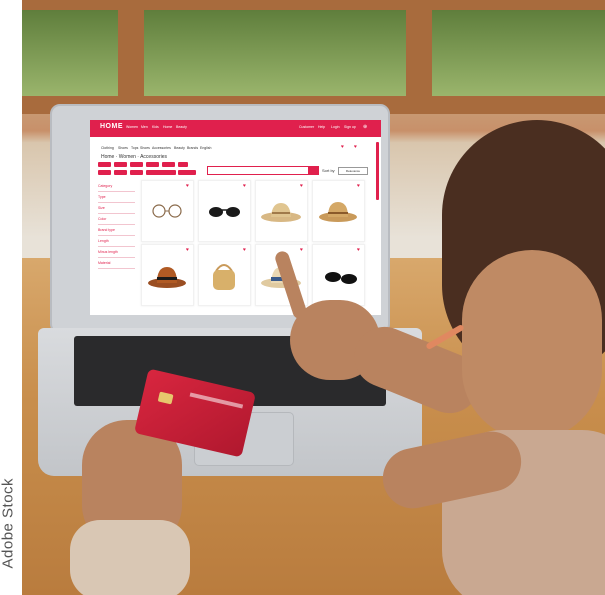 This screenshot has height=595, width=605. Describe the element at coordinates (258, 170) in the screenshot. I see `search-input` at that location.